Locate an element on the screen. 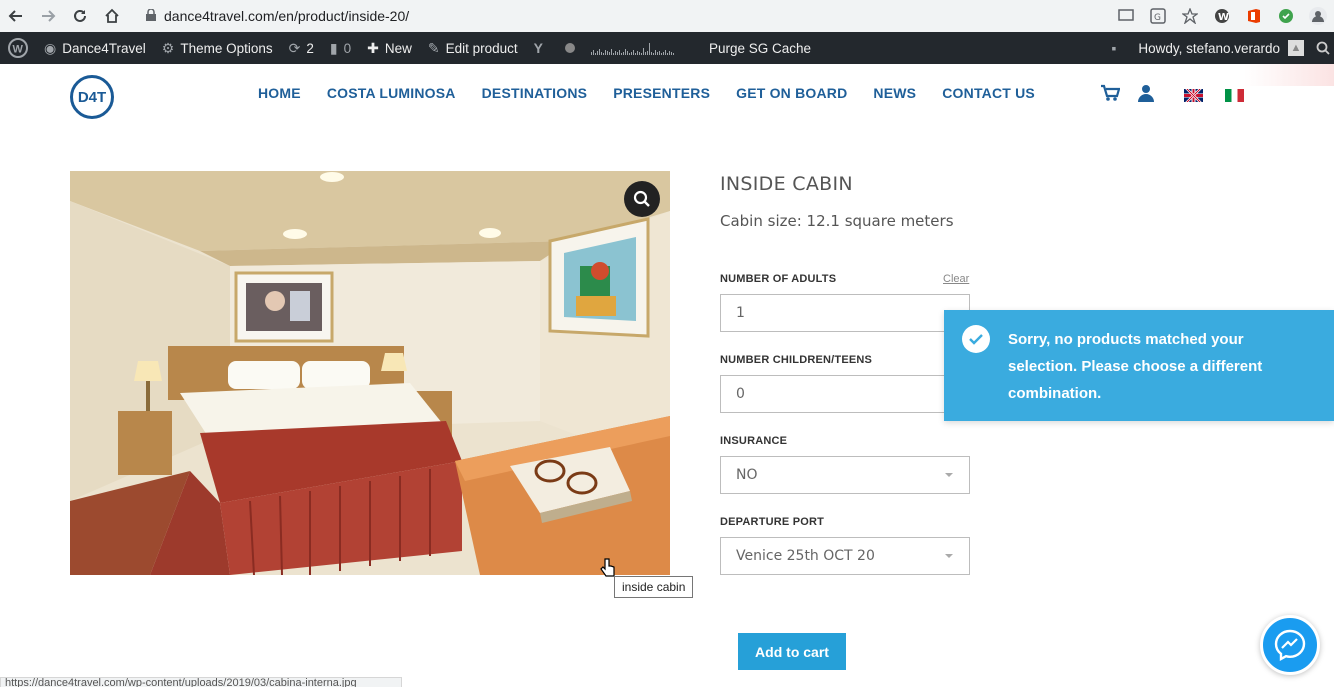  header-icons is located at coordinates (1172, 95).